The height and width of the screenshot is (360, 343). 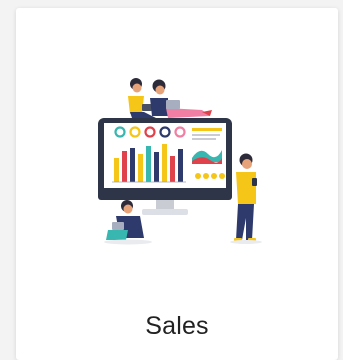 I want to click on person-with-laptop, so click(x=181, y=98).